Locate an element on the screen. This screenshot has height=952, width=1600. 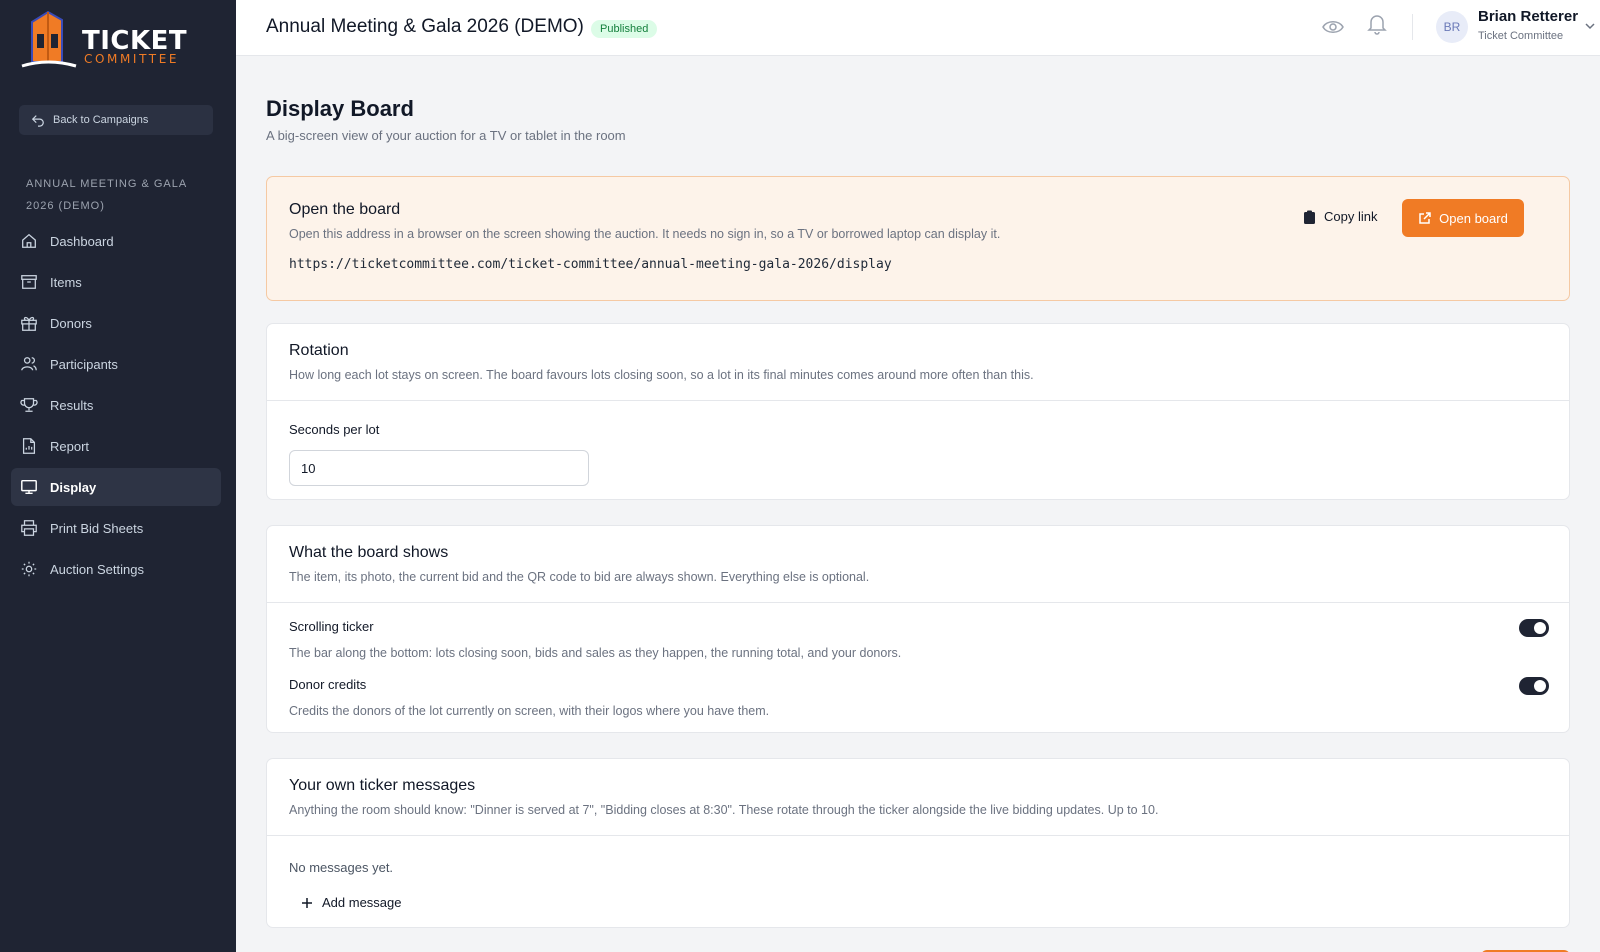
user-organization: Ticket Committee is located at coordinates (1521, 36).